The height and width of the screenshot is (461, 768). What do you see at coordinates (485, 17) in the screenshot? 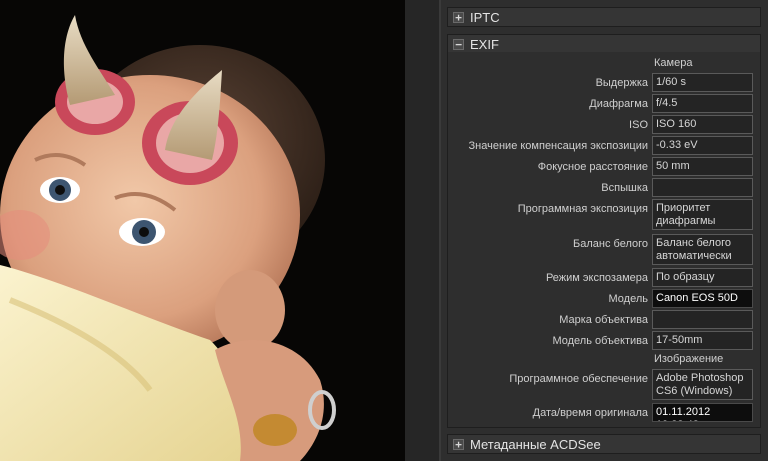
I see `section-iptc-title: IPTC` at bounding box center [485, 17].